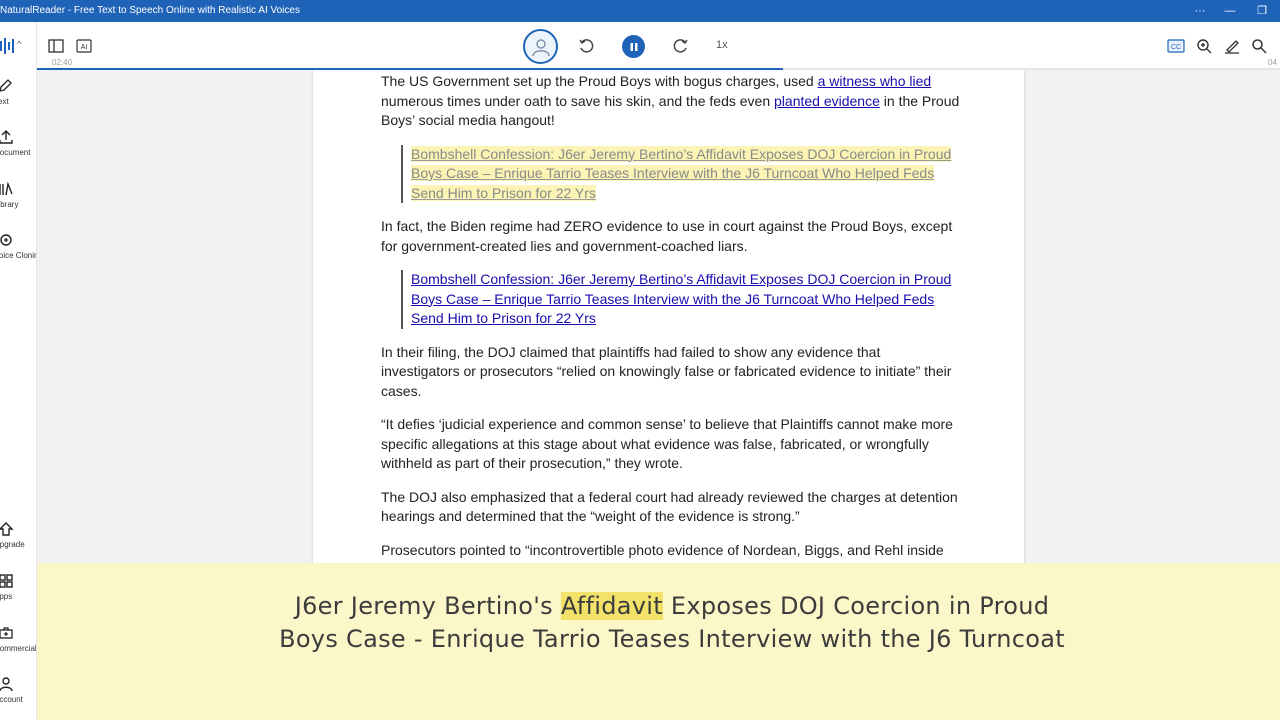 The image size is (1280, 720). Describe the element at coordinates (7, 46) in the screenshot. I see `app-logo-icon` at that location.